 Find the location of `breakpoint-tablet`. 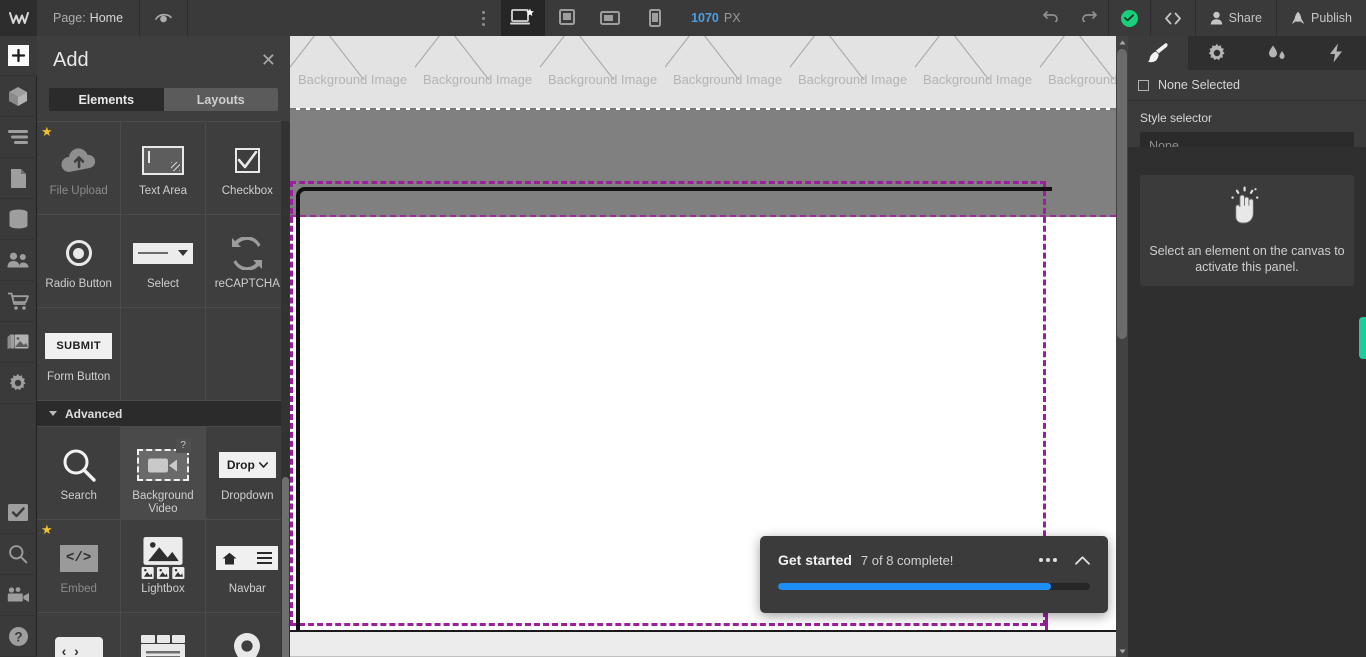

breakpoint-tablet is located at coordinates (567, 18).